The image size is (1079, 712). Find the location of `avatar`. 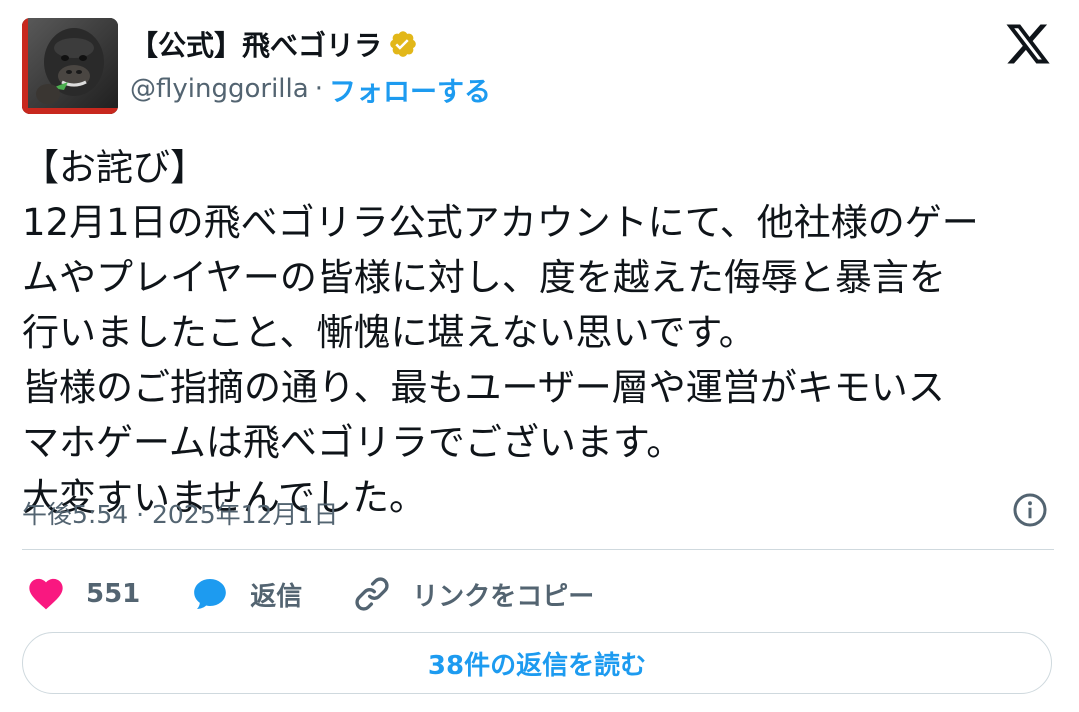

avatar is located at coordinates (70, 66).